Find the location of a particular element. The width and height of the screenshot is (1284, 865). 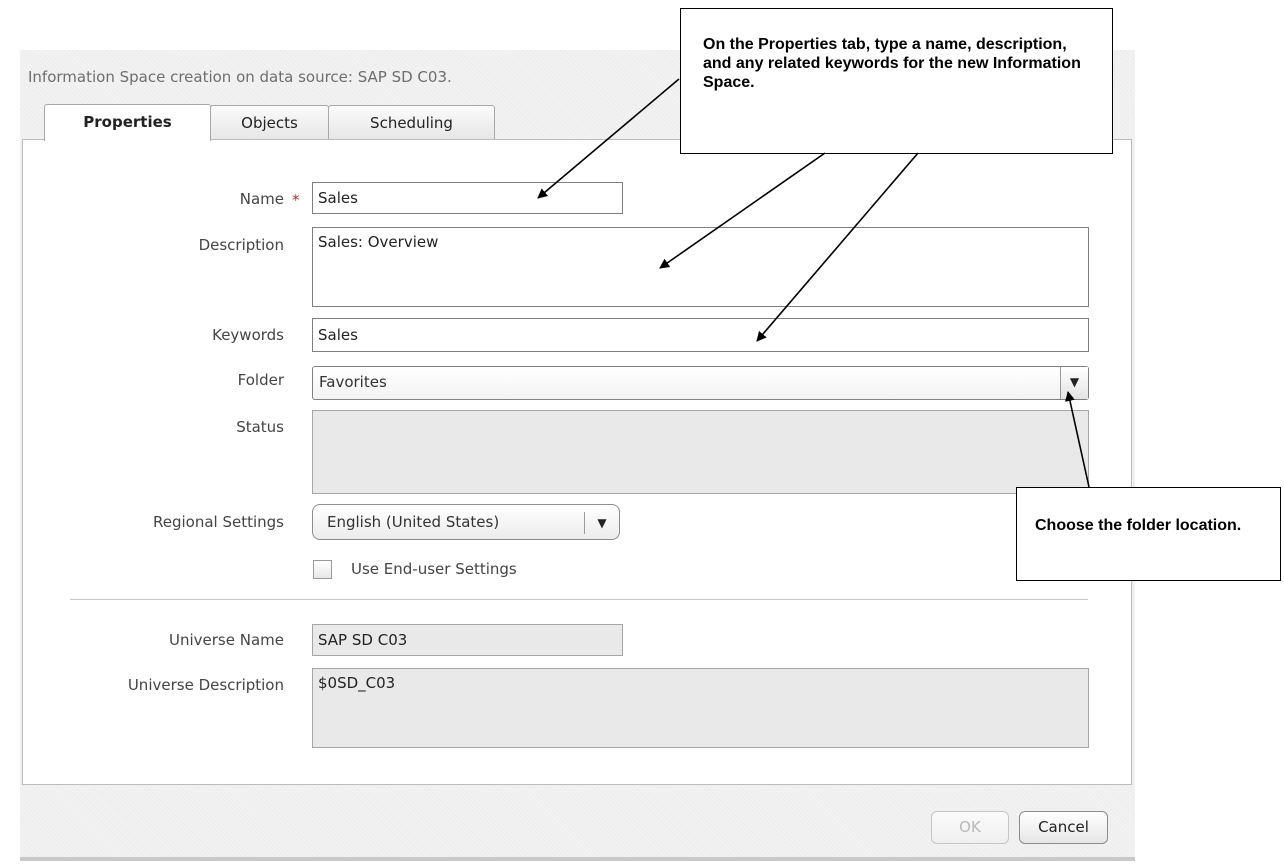

universe-description-label: Universe Description is located at coordinates (205, 685).